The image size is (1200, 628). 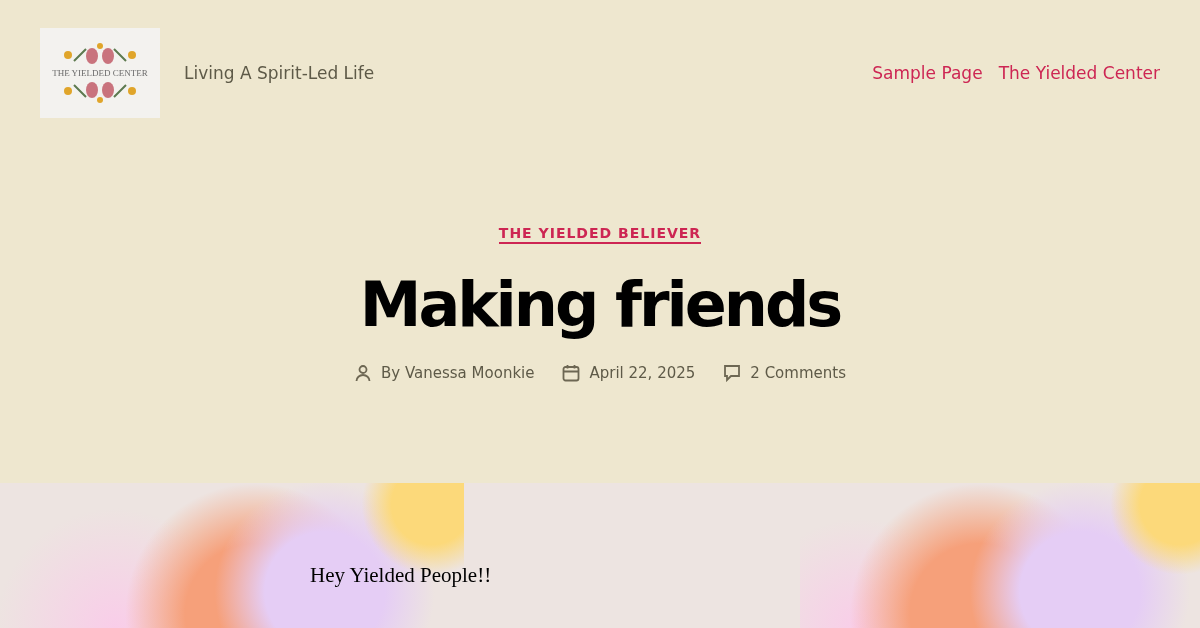 What do you see at coordinates (798, 373) in the screenshot?
I see `comments-link: 2 Comments` at bounding box center [798, 373].